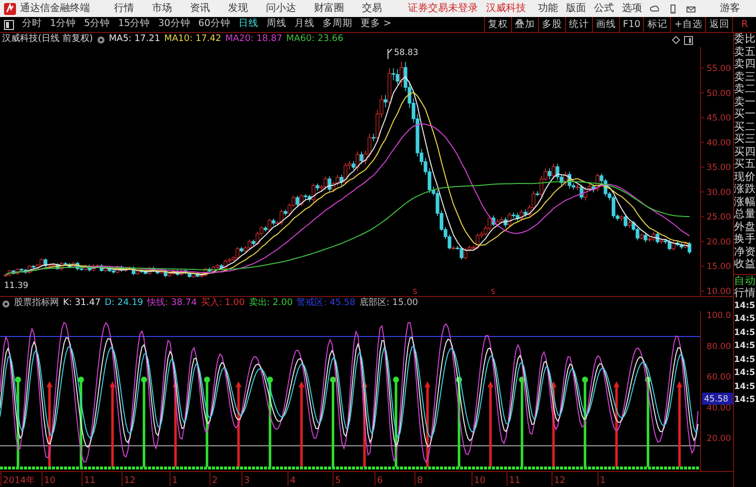 Image resolution: width=756 pixels, height=487 pixels. Describe the element at coordinates (632, 8) in the screenshot. I see `menu-item: 选项` at that location.